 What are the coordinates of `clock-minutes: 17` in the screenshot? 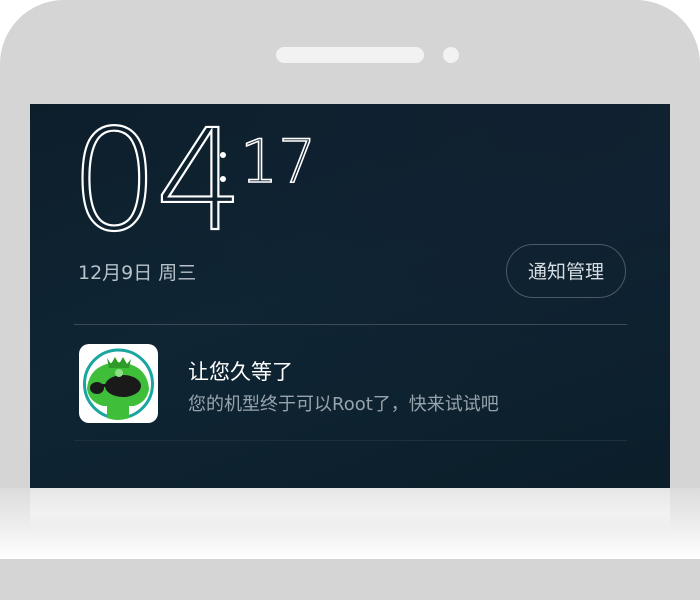 It's located at (278, 162).